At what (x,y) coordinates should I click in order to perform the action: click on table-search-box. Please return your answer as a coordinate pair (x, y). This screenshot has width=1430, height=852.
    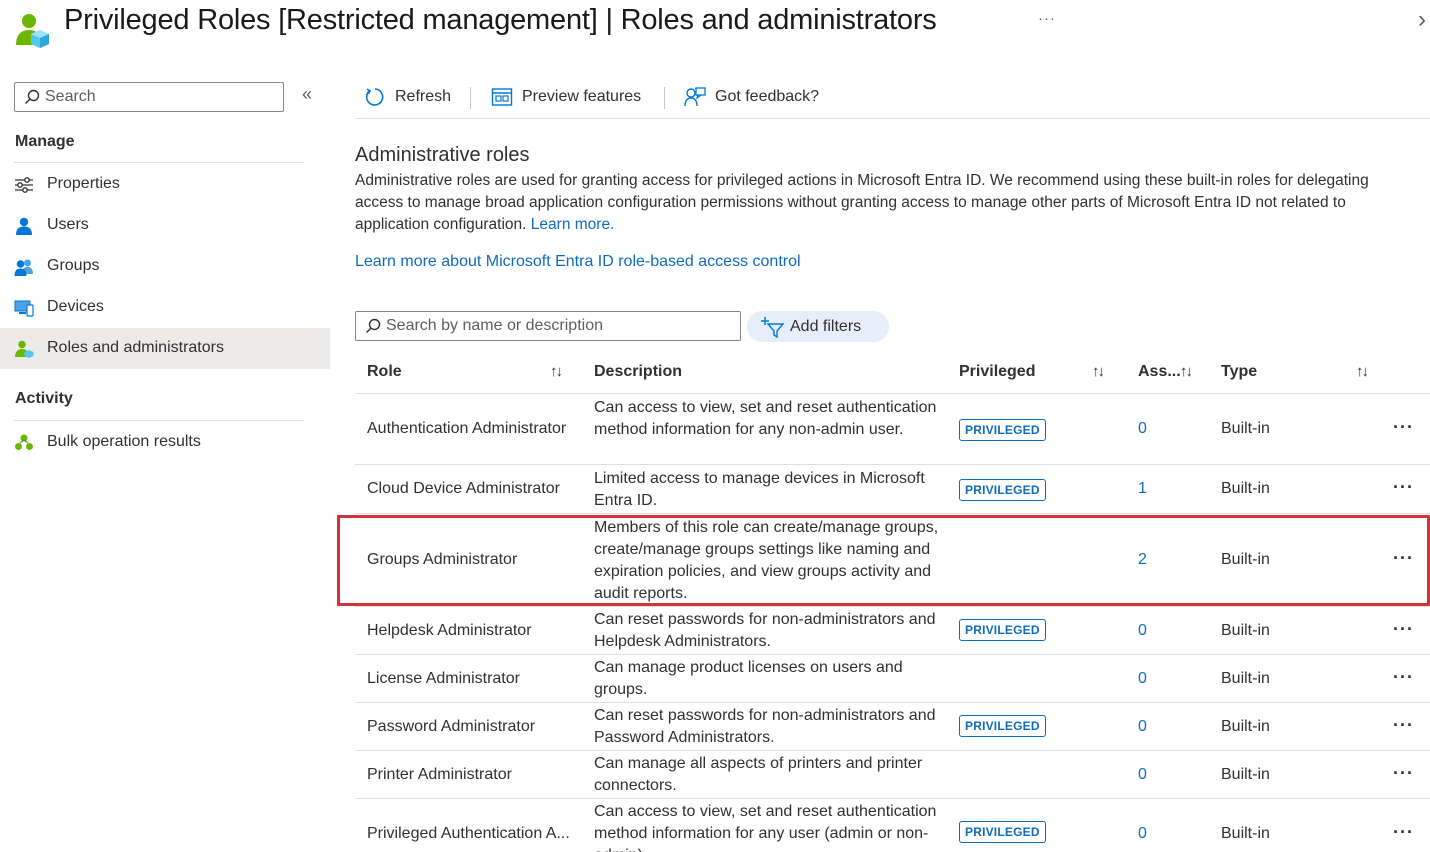
    Looking at the image, I should click on (548, 326).